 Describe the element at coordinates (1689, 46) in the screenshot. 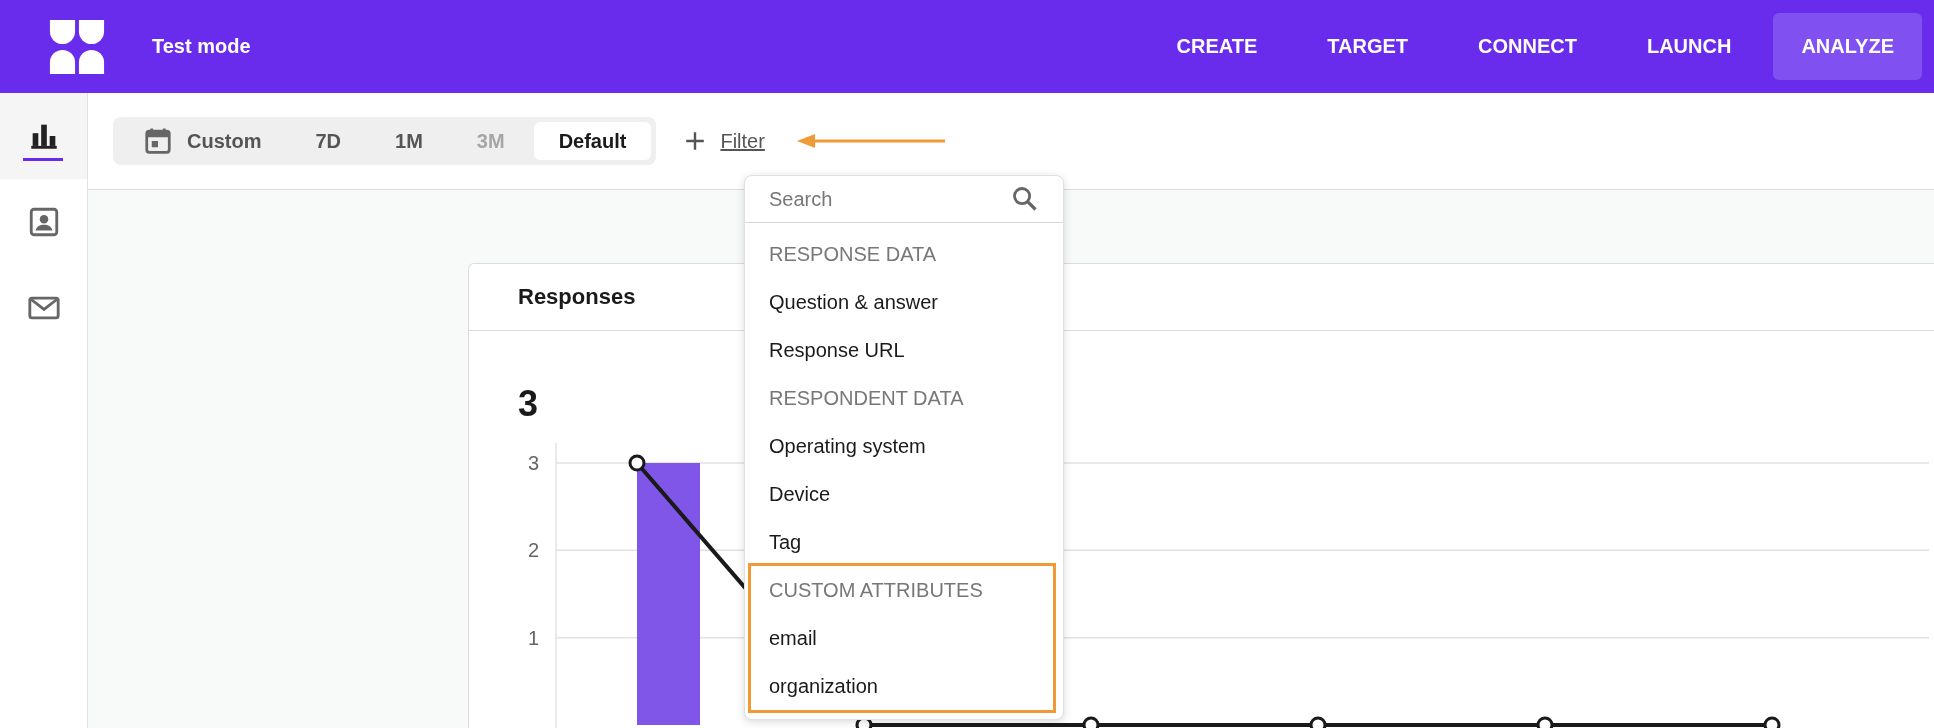

I see `nav-tab: LAUNCH` at that location.